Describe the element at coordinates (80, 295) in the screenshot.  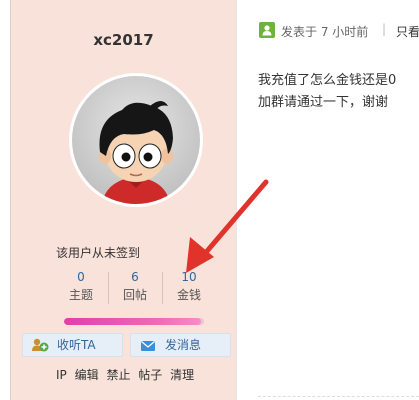
I see `stat-threads-label: 主题` at that location.